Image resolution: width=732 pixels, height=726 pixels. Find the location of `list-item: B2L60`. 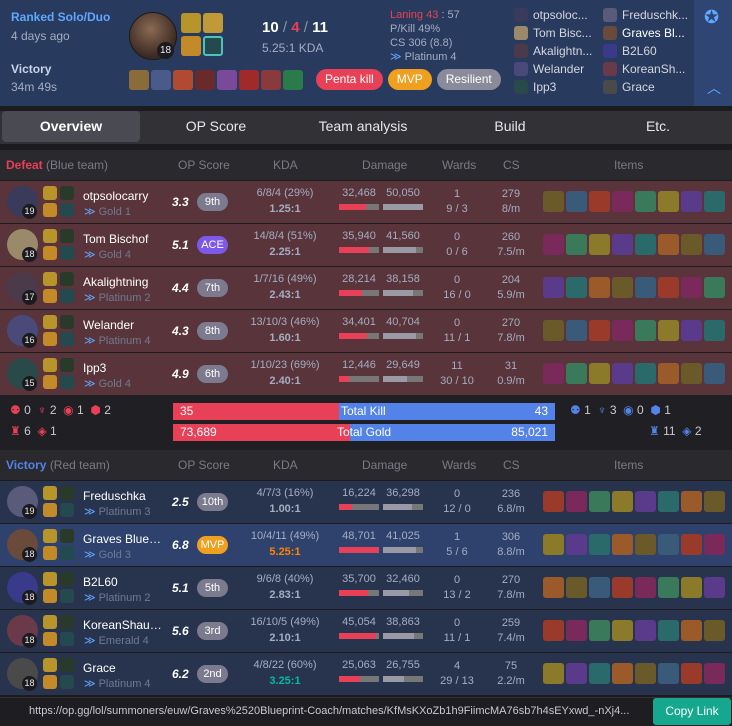

list-item: B2L60 is located at coordinates (645, 51).